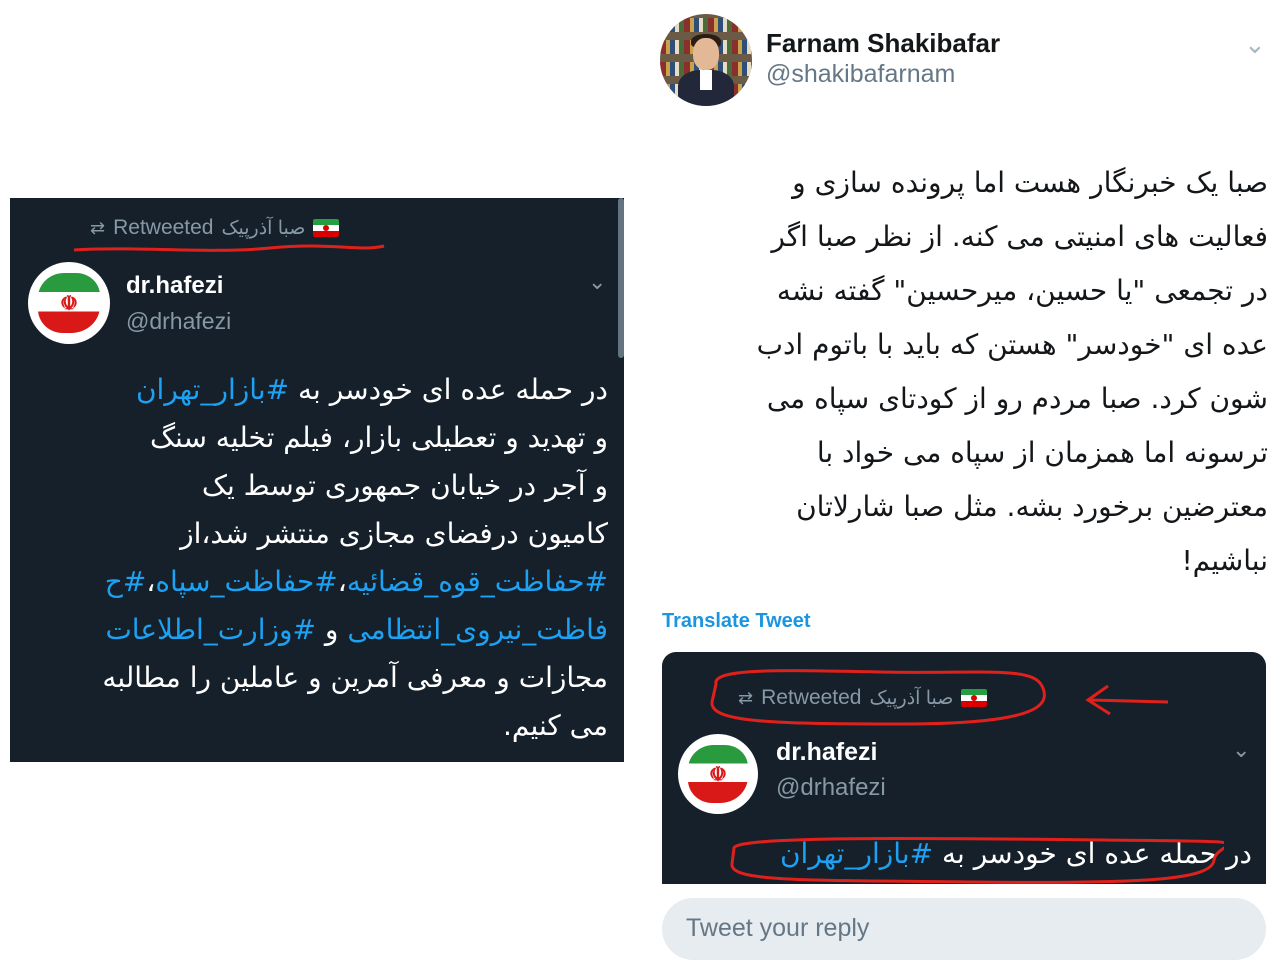 Image resolution: width=1280 pixels, height=960 pixels. Describe the element at coordinates (246, 581) in the screenshot. I see `hashtag-link: #حفاظت_سپاه` at that location.